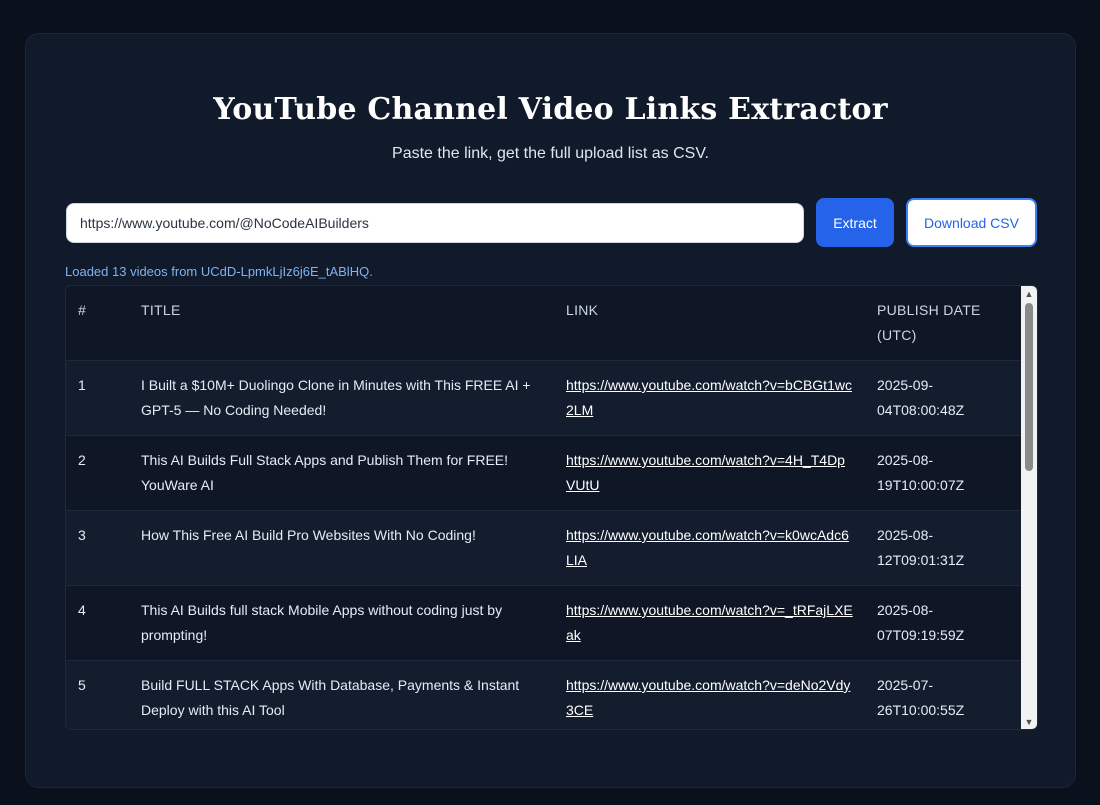 This screenshot has width=1100, height=805. What do you see at coordinates (341, 323) in the screenshot?
I see `column-header-title: TITLE` at bounding box center [341, 323].